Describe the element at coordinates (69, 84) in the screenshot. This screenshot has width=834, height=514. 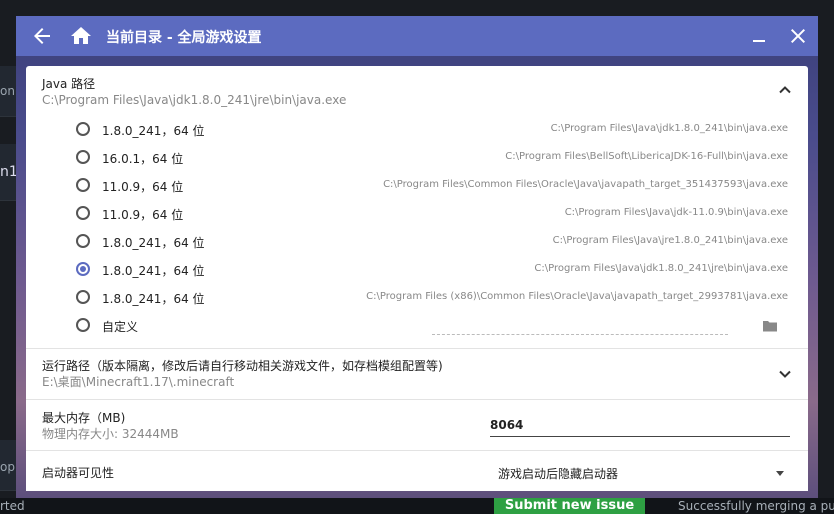
I see `java-path-label: Java 路径` at that location.